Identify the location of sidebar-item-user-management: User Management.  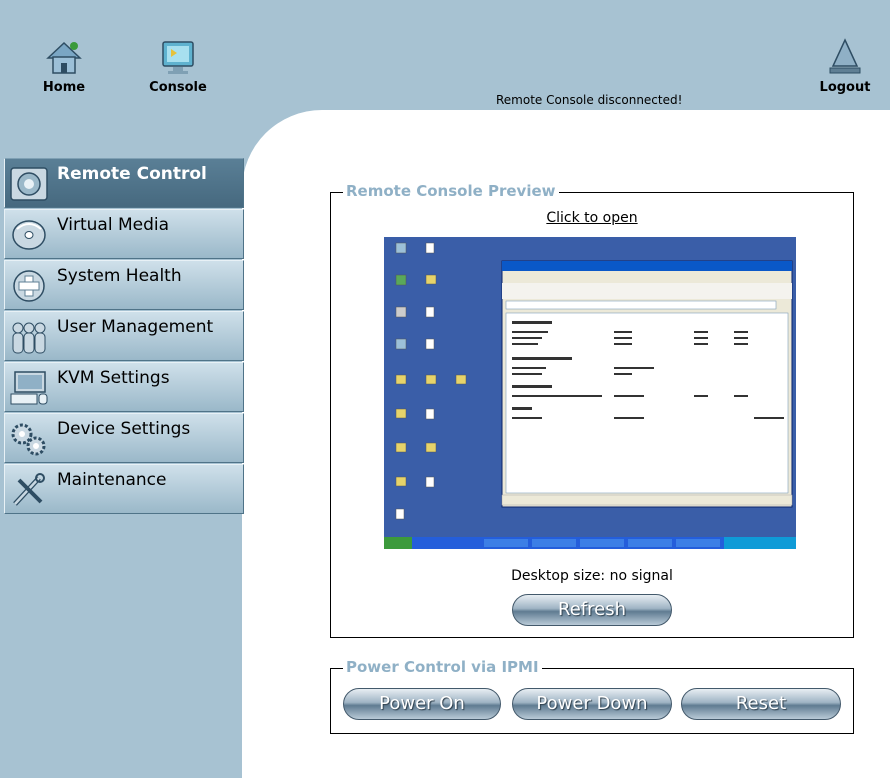
(124, 336).